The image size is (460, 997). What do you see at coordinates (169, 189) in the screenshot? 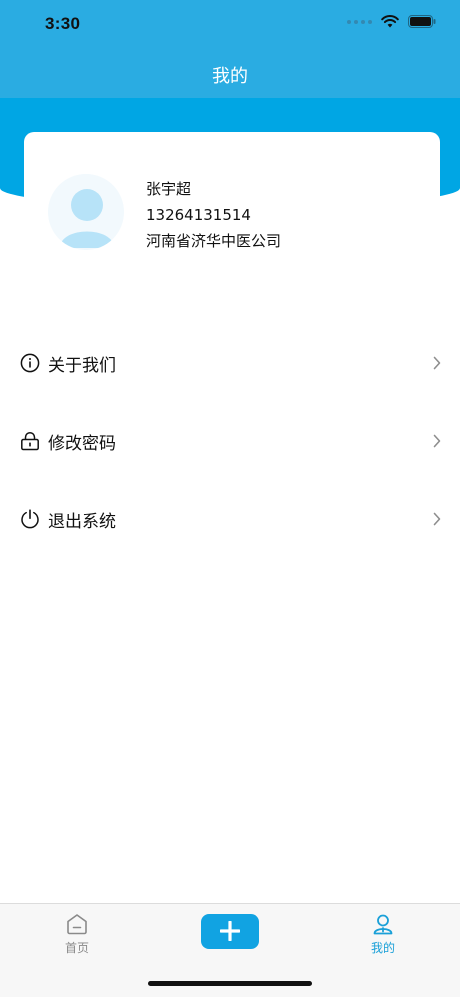
I see `user-name: 张宇超` at bounding box center [169, 189].